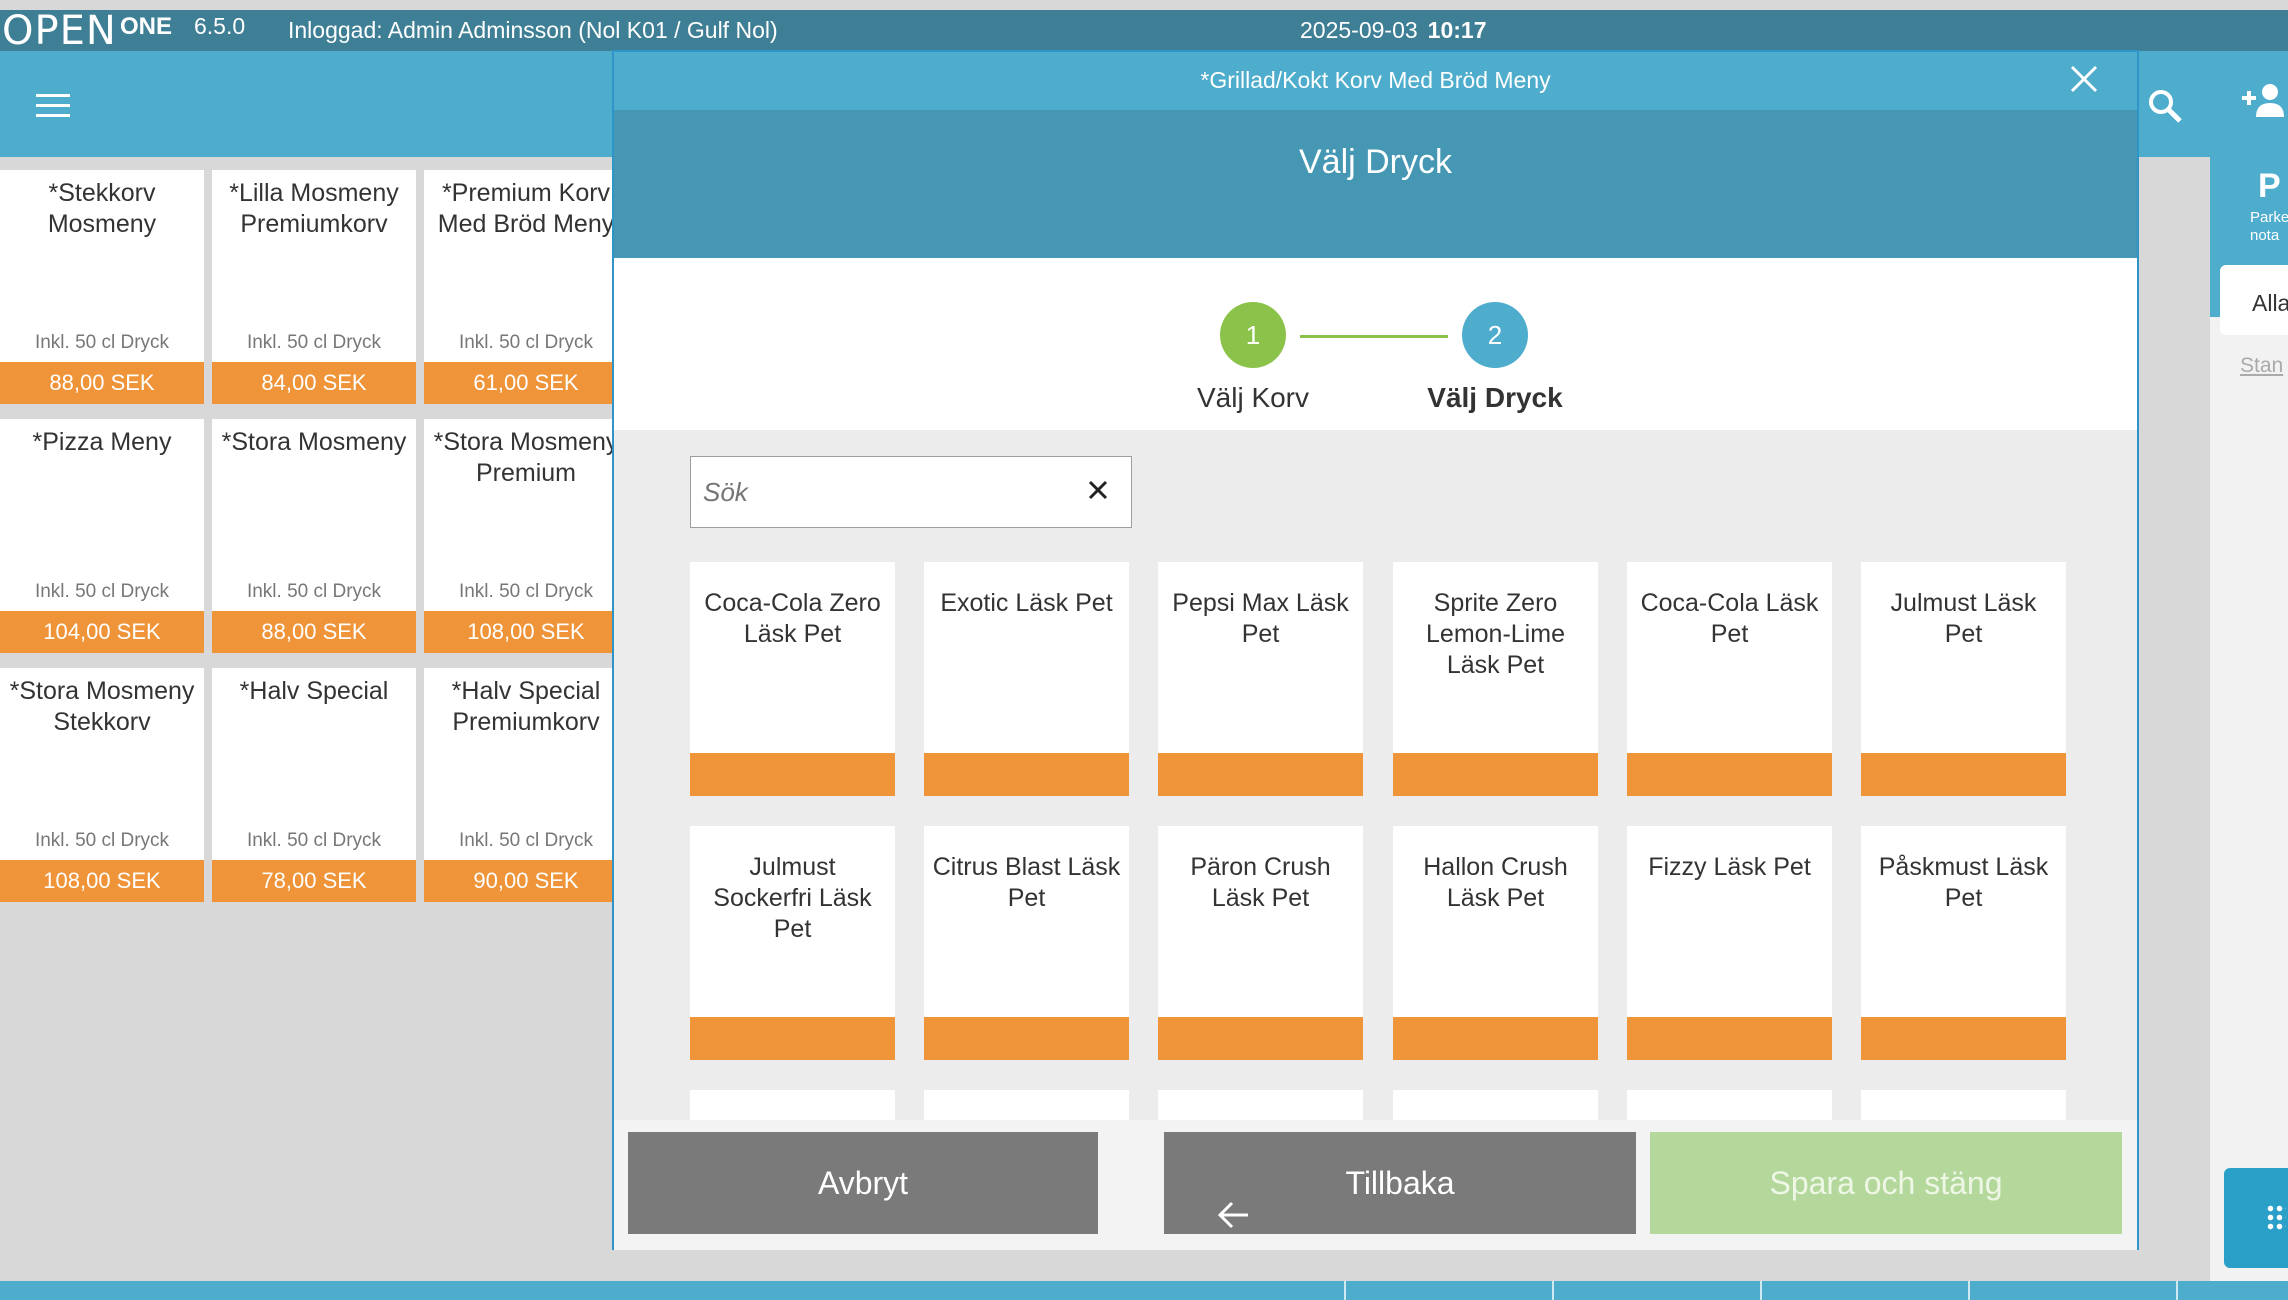 This screenshot has height=1300, width=2288. I want to click on drink-name: Citrus Blast Läsk Pet, so click(1026, 882).